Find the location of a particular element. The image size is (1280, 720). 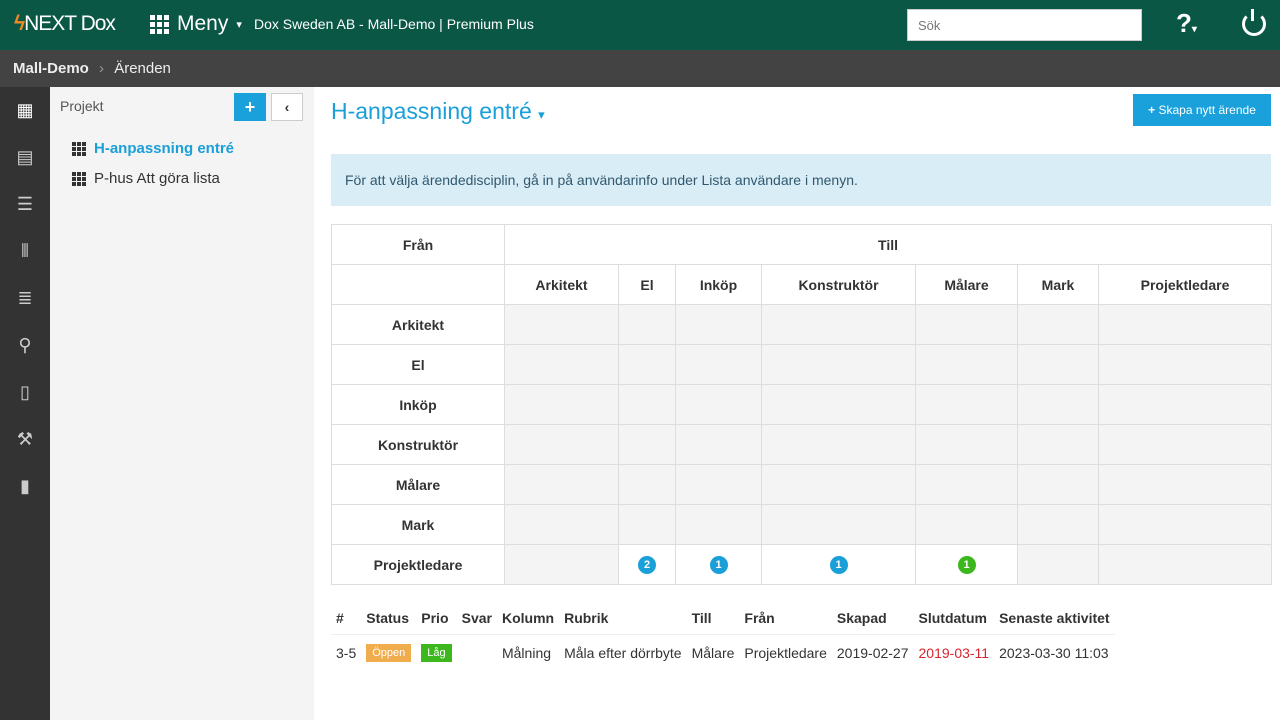

logo: ϟNEXT Dox is located at coordinates (65, 24).